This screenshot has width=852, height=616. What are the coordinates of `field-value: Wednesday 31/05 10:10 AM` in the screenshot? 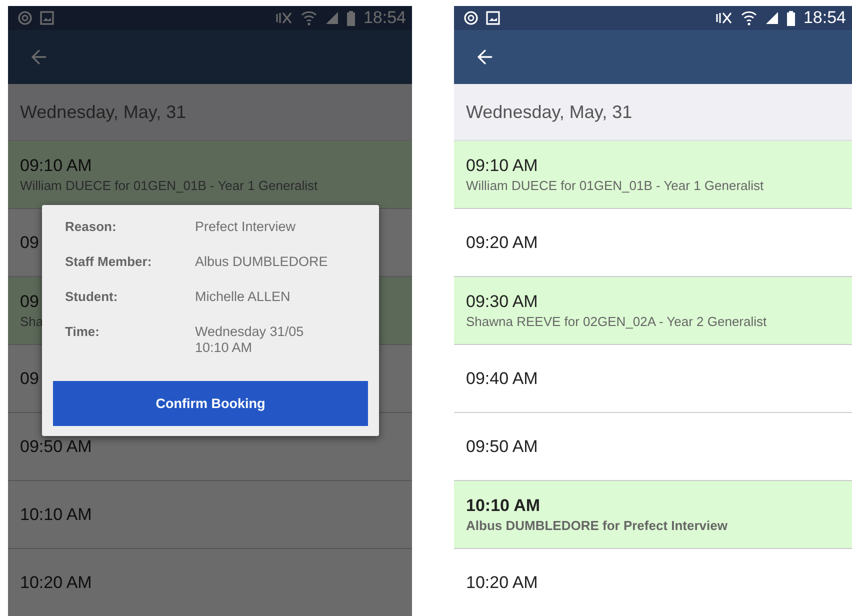 It's located at (250, 340).